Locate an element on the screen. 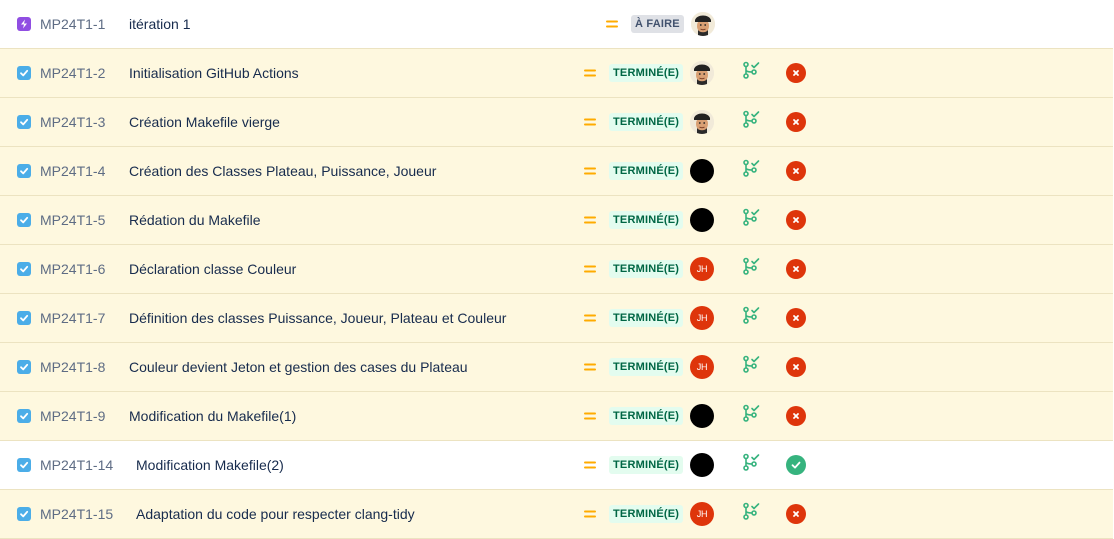 The width and height of the screenshot is (1114, 539). status-badge: À FAIRE is located at coordinates (657, 24).